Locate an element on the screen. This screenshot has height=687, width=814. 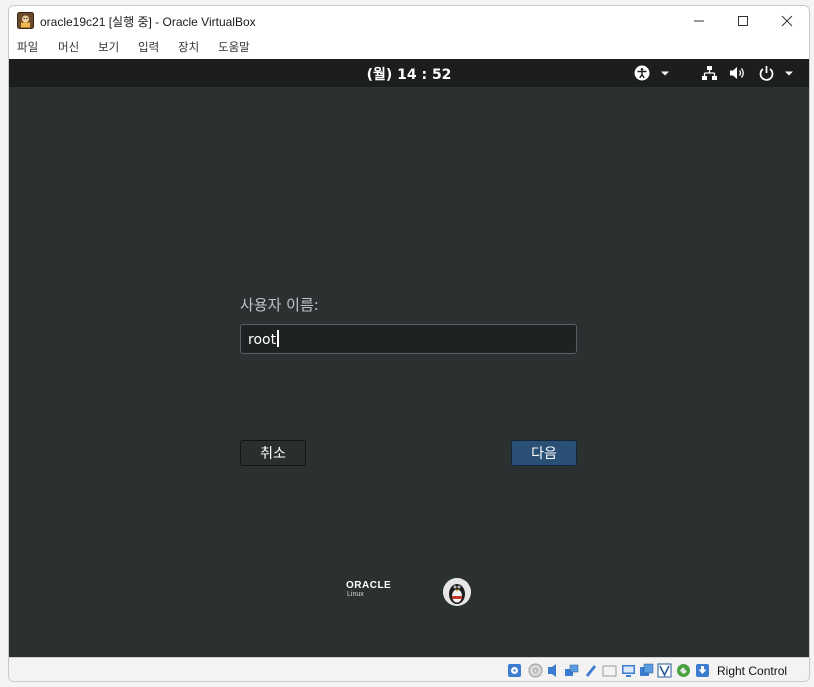
cancel-button: 취소 is located at coordinates (273, 453).